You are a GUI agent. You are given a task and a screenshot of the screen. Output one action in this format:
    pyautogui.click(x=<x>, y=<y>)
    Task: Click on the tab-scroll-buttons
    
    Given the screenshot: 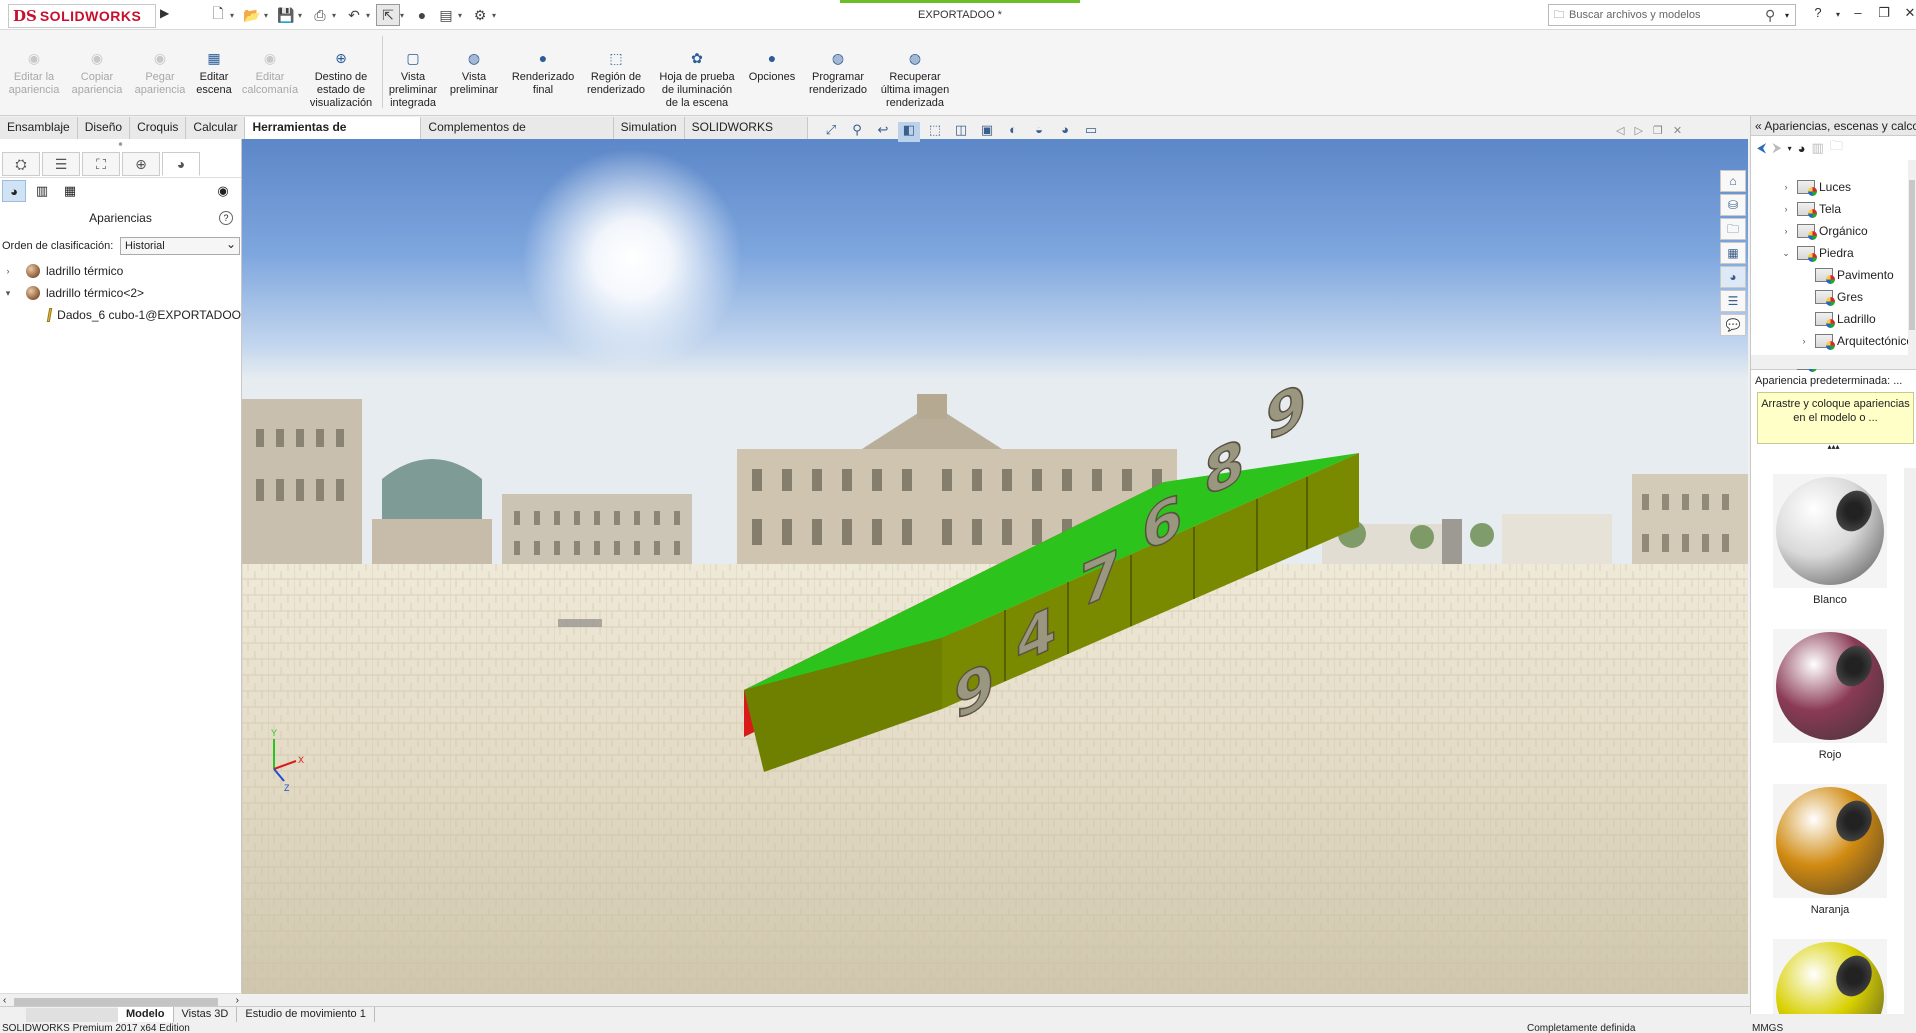 What is the action you would take?
    pyautogui.click(x=72, y=1014)
    